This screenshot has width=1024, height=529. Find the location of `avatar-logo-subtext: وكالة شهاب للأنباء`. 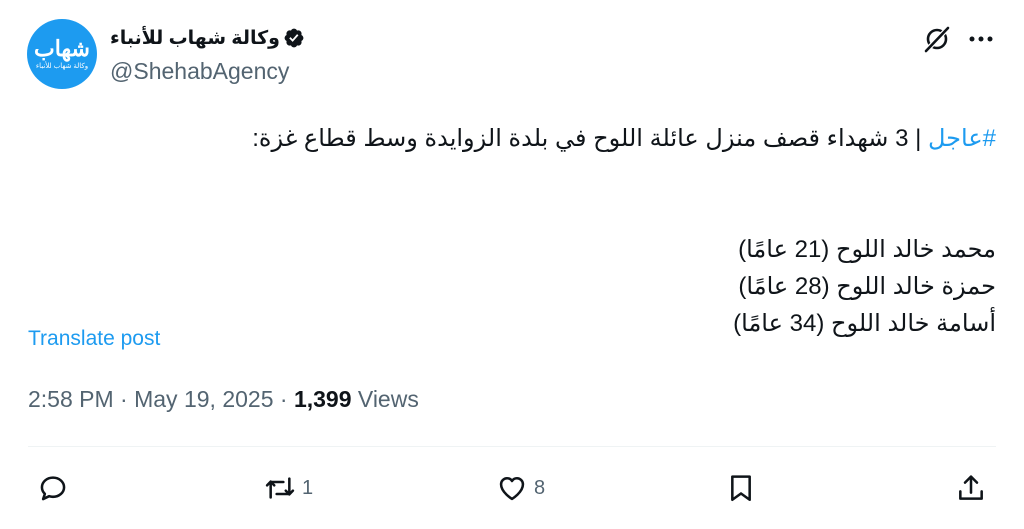

avatar-logo-subtext: وكالة شهاب للأنباء is located at coordinates (62, 66).